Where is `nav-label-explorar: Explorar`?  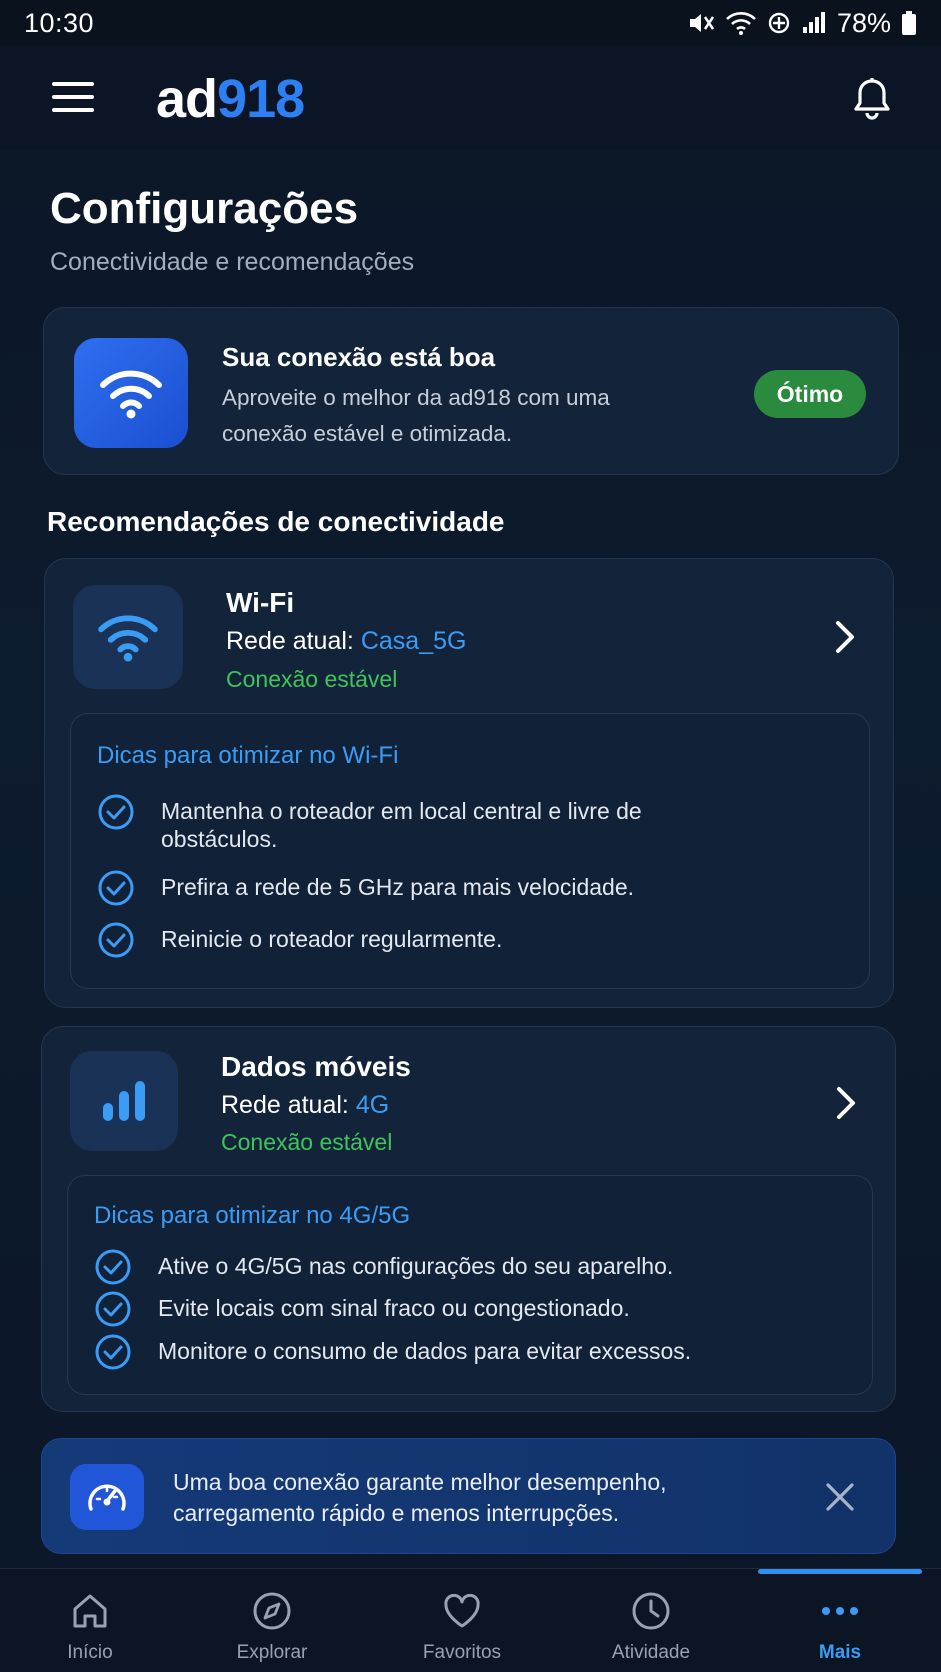
nav-label-explorar: Explorar is located at coordinates (272, 1652).